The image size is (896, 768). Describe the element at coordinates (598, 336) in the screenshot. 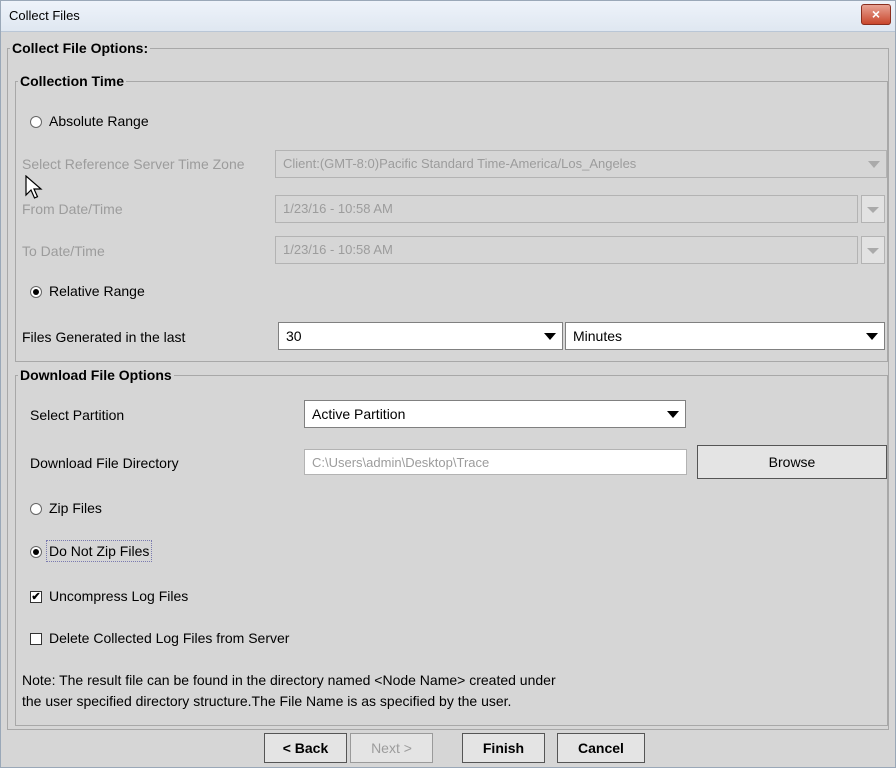

I see `time-unit-value: Minutes` at that location.